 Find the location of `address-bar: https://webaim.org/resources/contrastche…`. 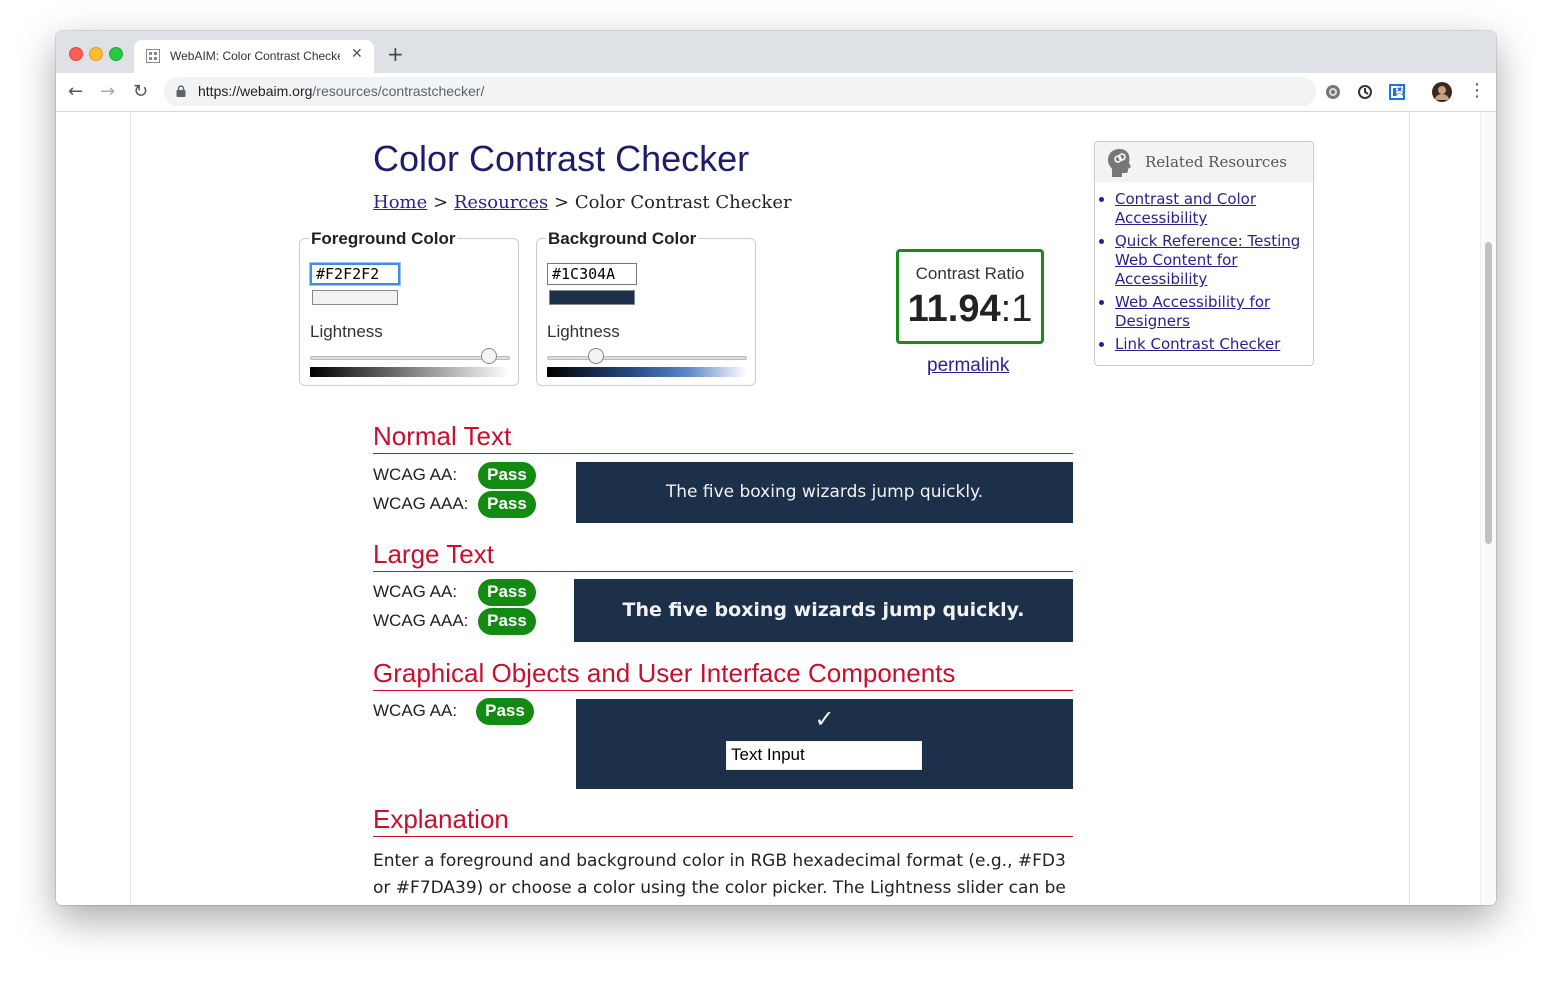

address-bar: https://webaim.org/resources/contrastche… is located at coordinates (785, 91).